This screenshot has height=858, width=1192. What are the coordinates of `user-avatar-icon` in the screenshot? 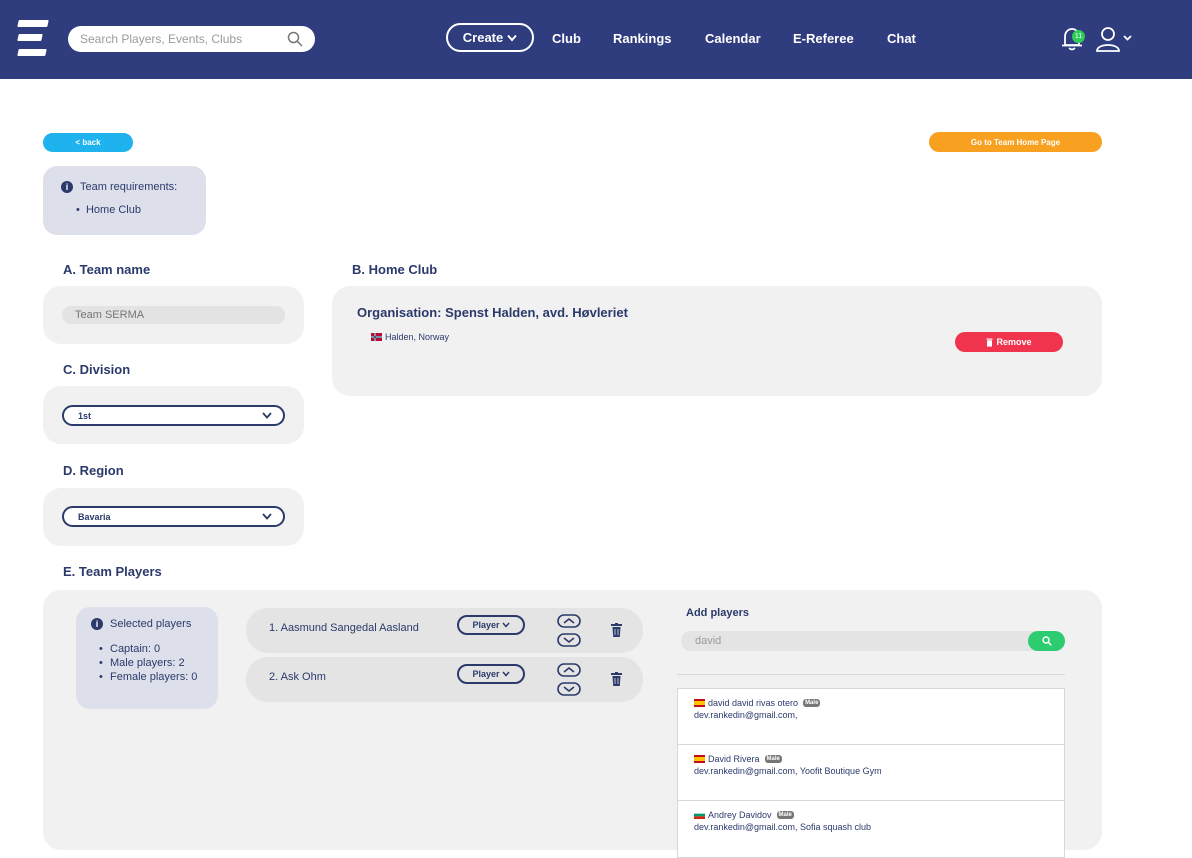 It's located at (1115, 39).